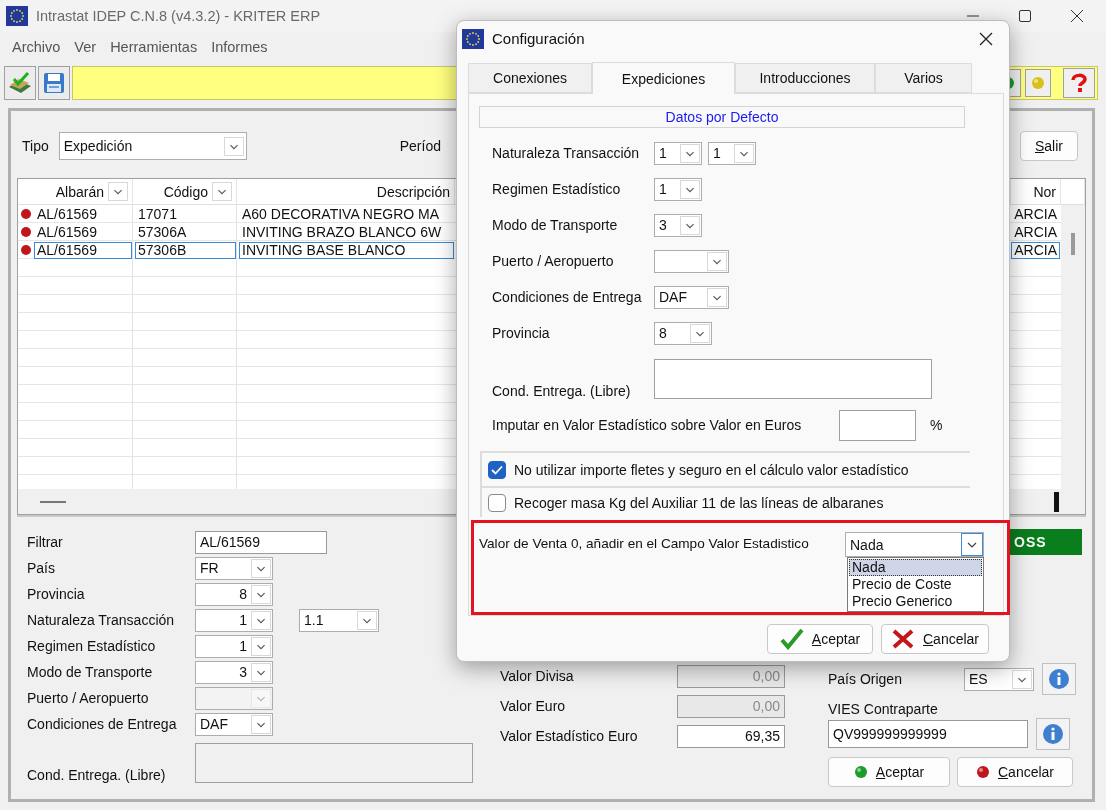  I want to click on field-label: Valor Euro, so click(533, 706).